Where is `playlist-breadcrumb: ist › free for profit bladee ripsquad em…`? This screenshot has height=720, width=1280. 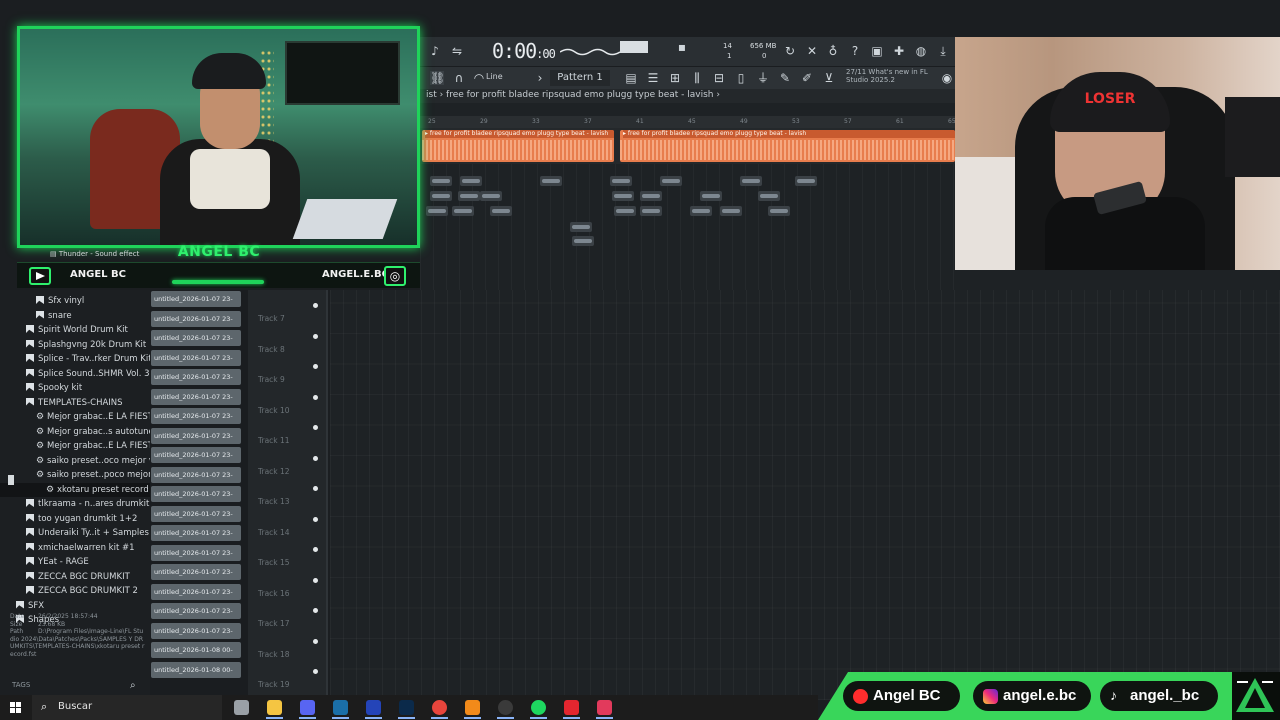 playlist-breadcrumb: ist › free for profit bladee ripsquad em… is located at coordinates (573, 95).